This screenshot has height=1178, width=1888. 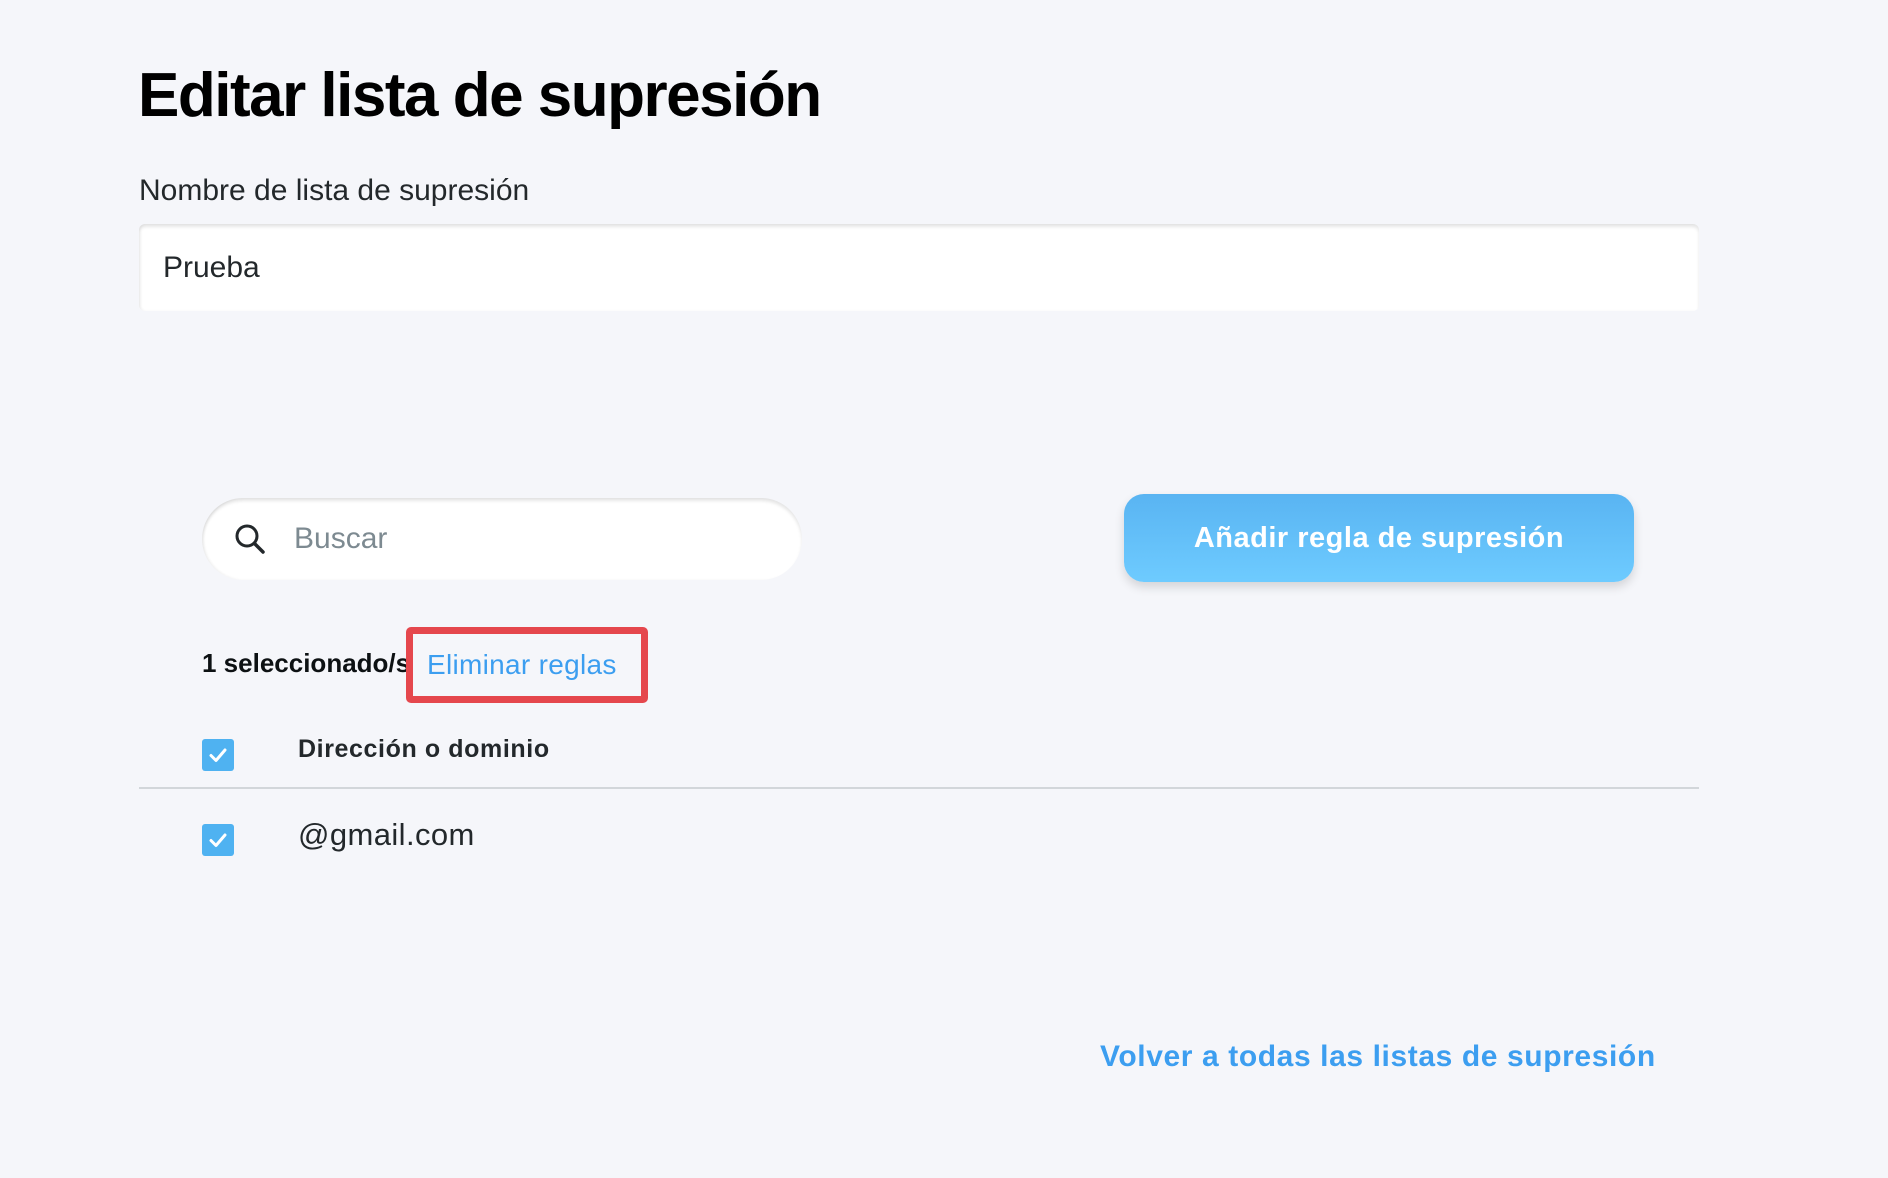 I want to click on select-all-checkbox, so click(x=218, y=755).